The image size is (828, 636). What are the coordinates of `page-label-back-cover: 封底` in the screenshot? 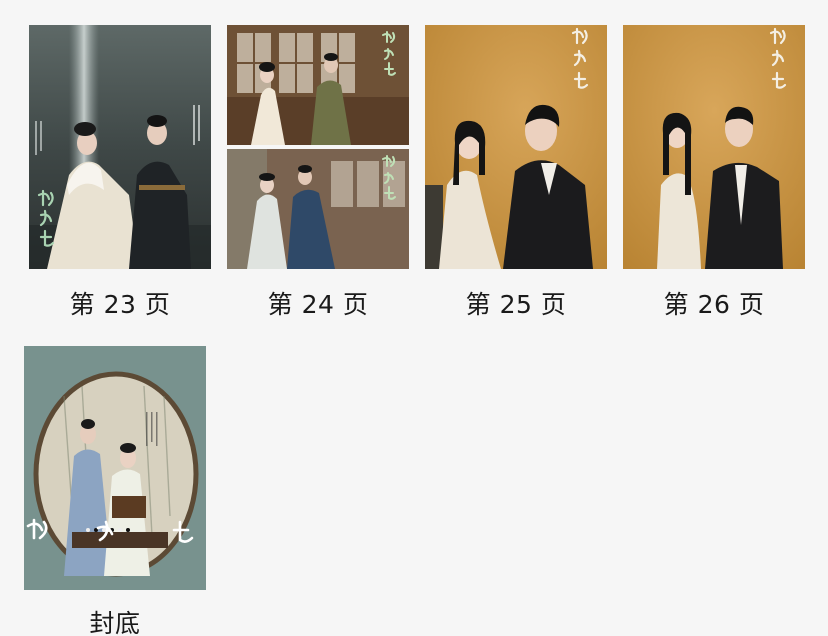 It's located at (115, 622).